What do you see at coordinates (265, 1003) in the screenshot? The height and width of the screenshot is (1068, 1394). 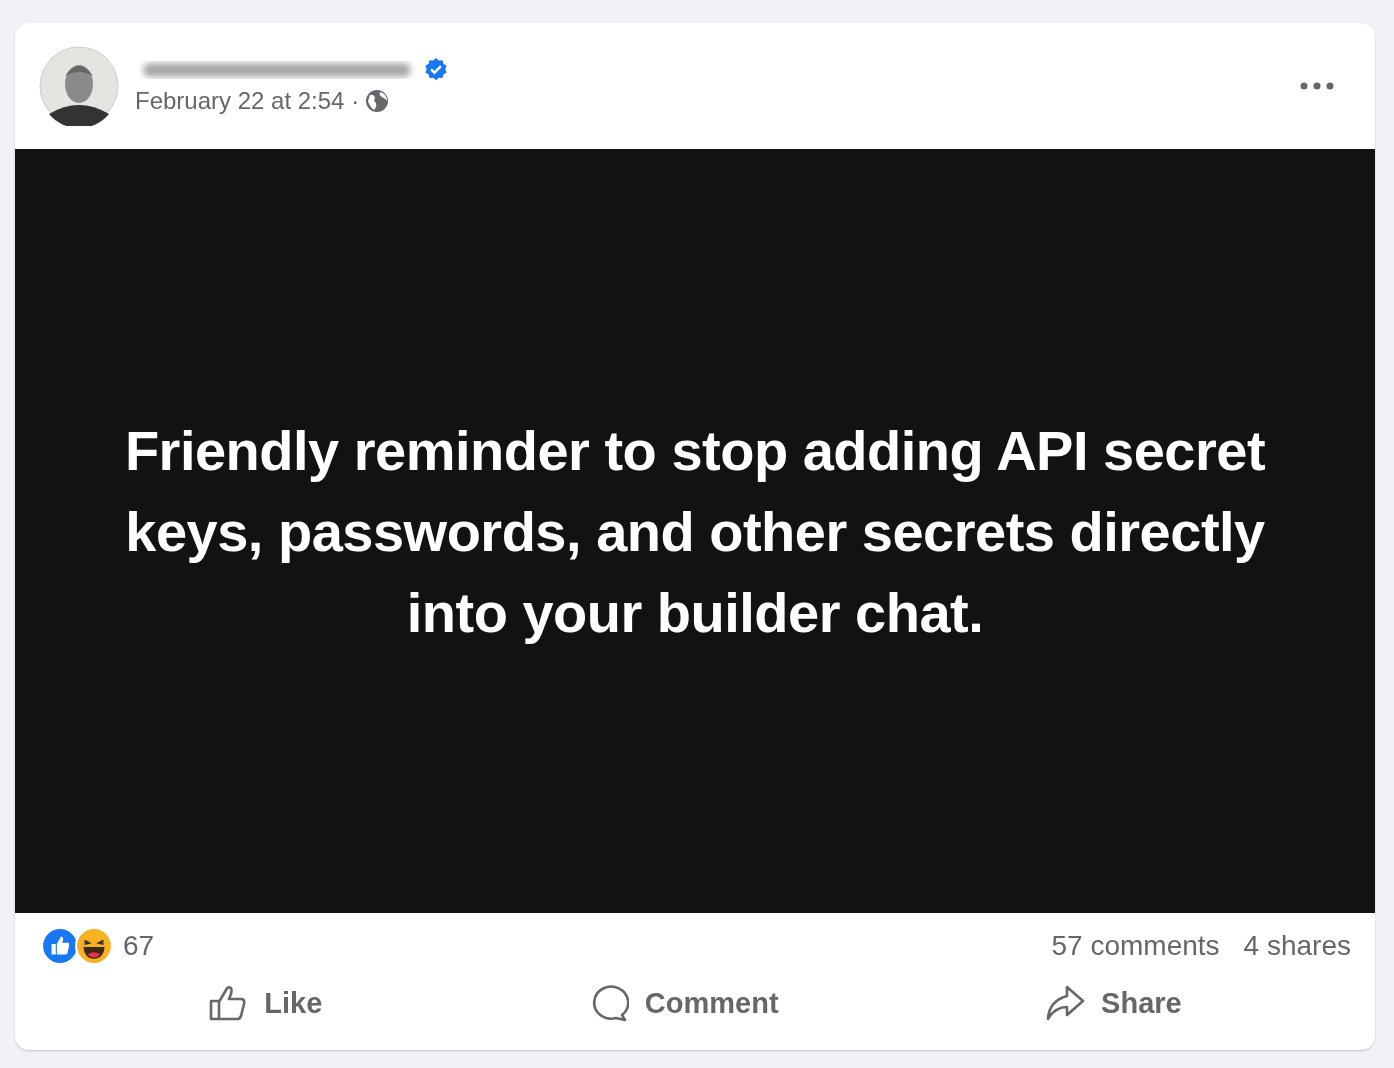 I see `like-button: Like` at bounding box center [265, 1003].